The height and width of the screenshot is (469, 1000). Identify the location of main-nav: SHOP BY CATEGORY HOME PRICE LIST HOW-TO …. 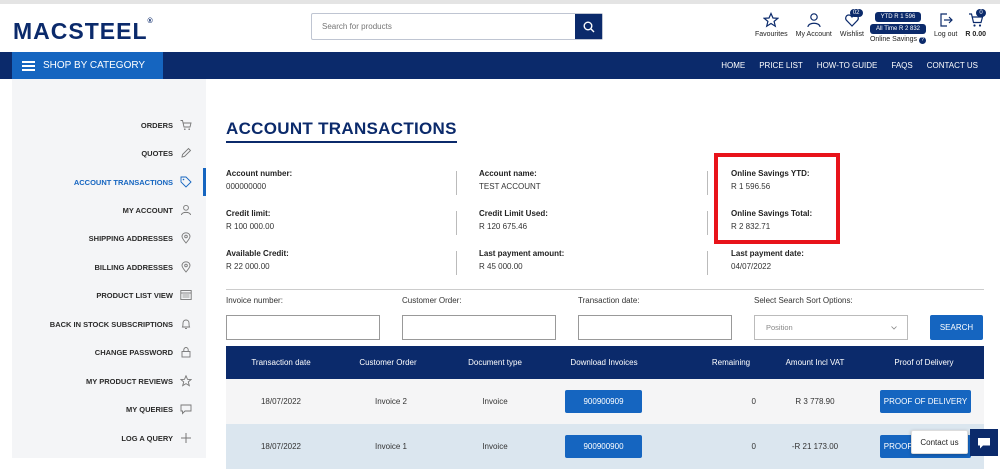
(500, 65).